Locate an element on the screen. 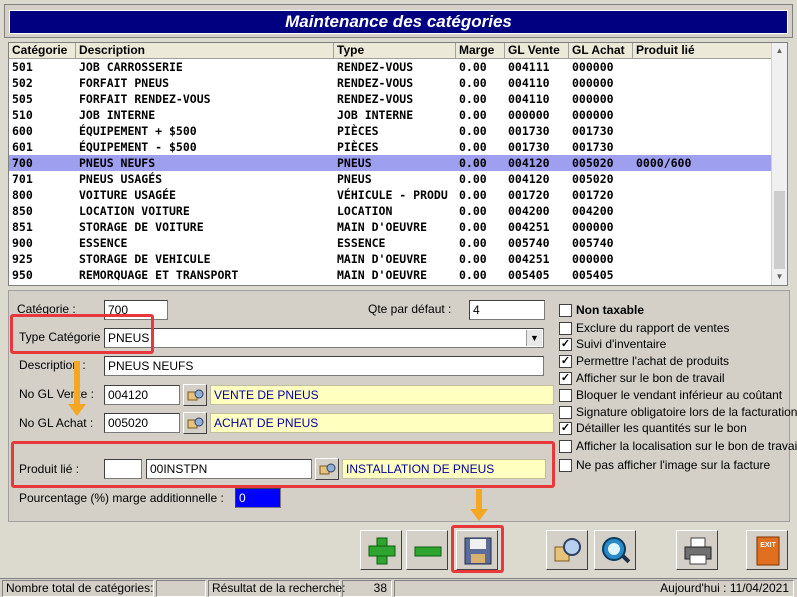  option-label: Bloquer le vendant inférieur au coûtant is located at coordinates (679, 395).